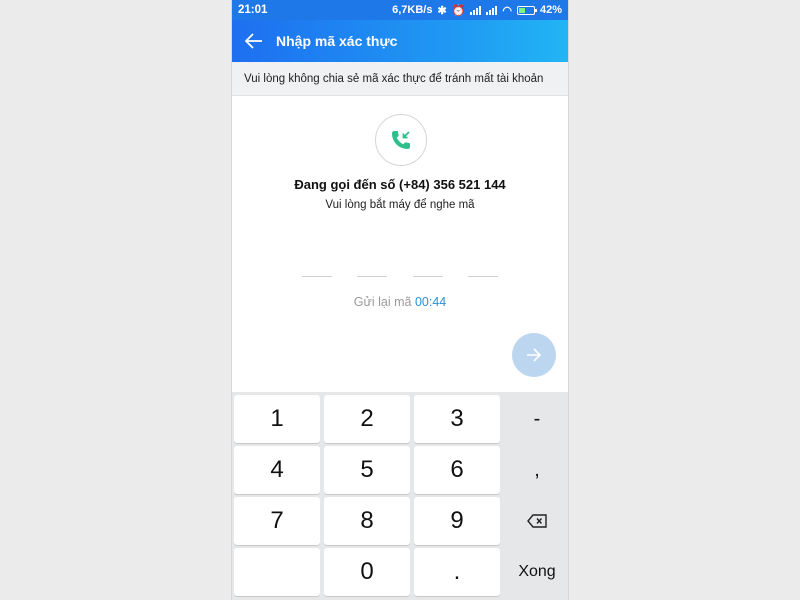 This screenshot has height=600, width=800. Describe the element at coordinates (382, 302) in the screenshot. I see `resend-label: Gửi lại mã` at that location.